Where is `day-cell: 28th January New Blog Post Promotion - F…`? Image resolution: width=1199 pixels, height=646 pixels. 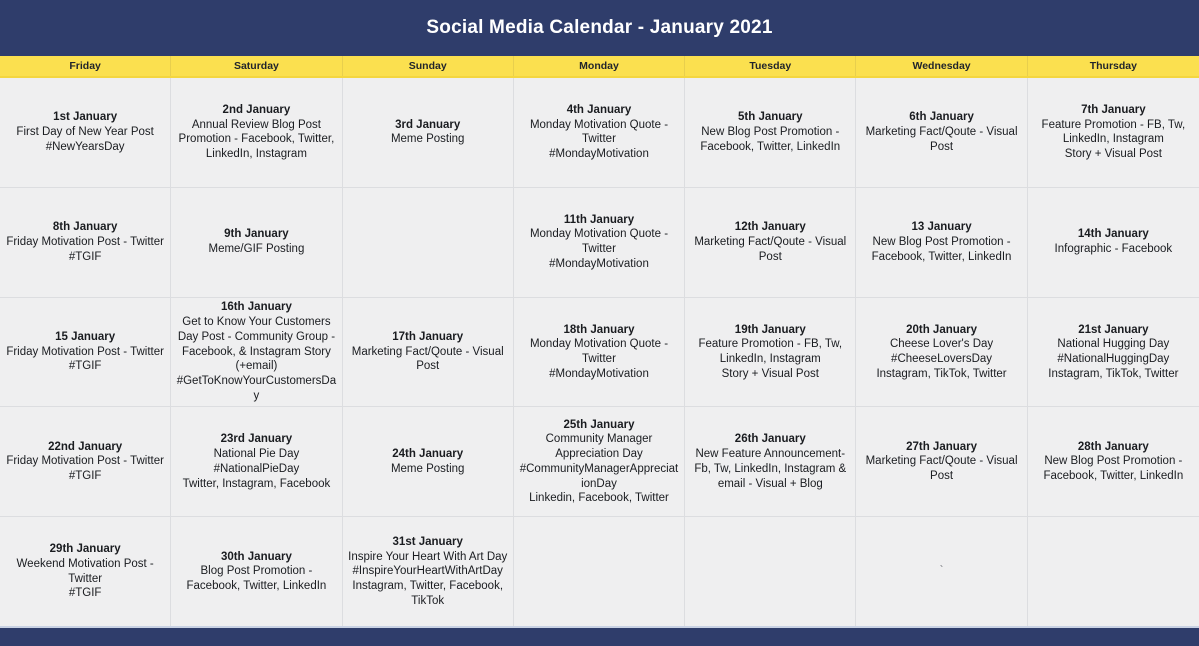
day-cell: 28th January New Blog Post Promotion - F… is located at coordinates (1113, 462).